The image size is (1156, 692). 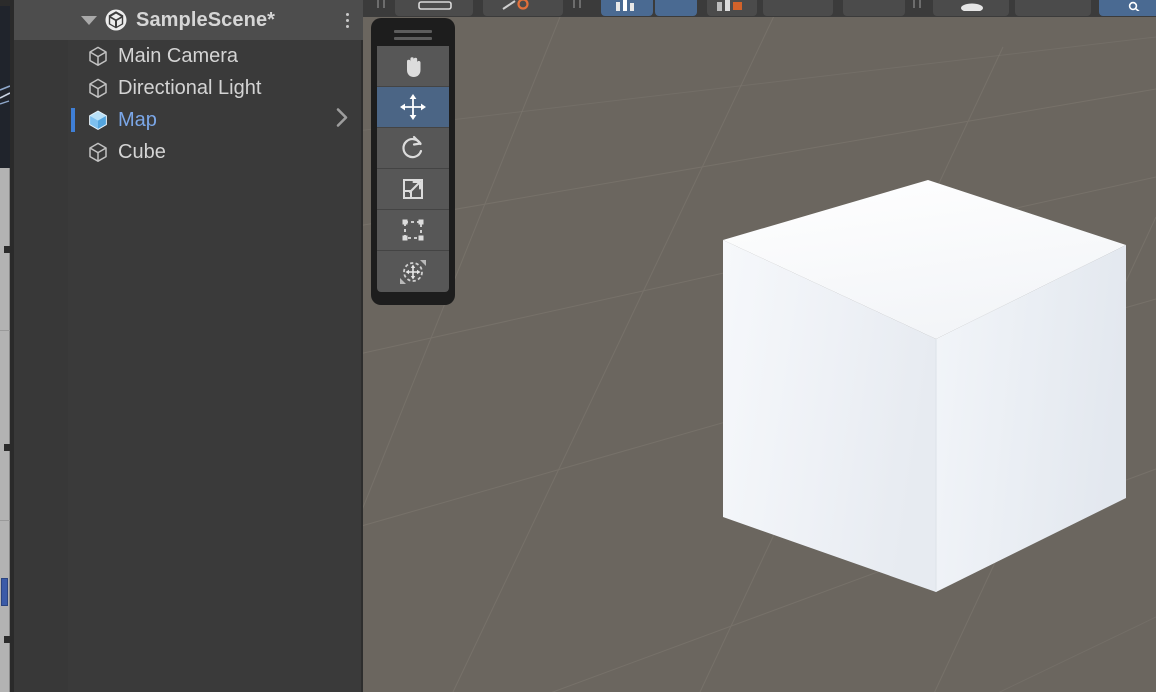 What do you see at coordinates (206, 19) in the screenshot?
I see `scene-name-label: SampleScene*` at bounding box center [206, 19].